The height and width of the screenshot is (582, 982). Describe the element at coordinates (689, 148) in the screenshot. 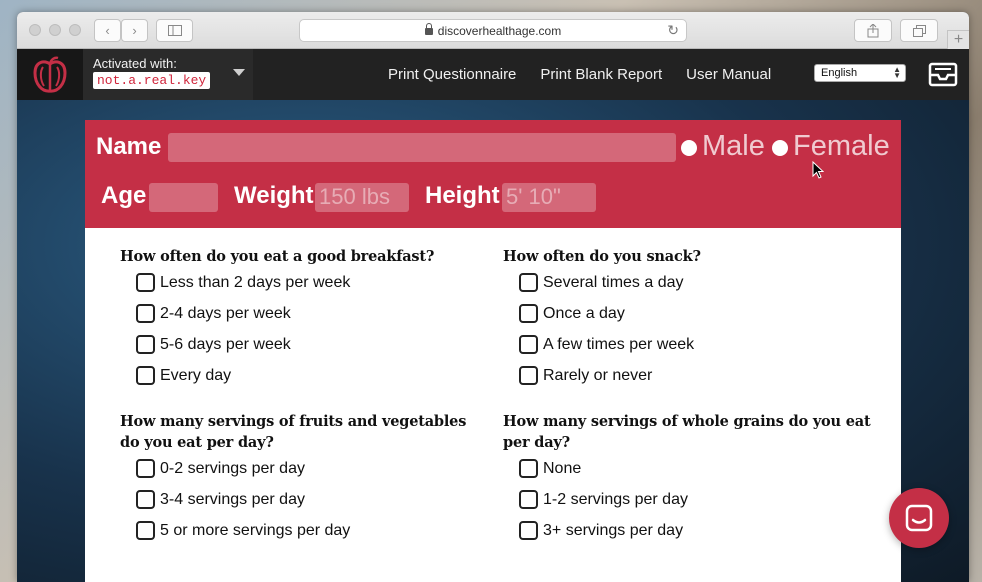

I see `male-radio` at that location.